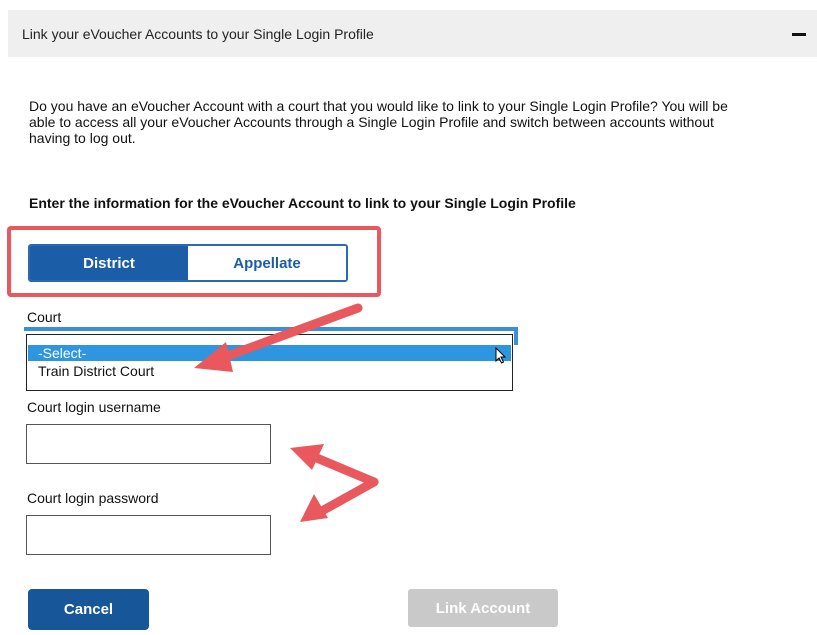  Describe the element at coordinates (269, 371) in the screenshot. I see `court-option-train-district: Train District Court` at that location.